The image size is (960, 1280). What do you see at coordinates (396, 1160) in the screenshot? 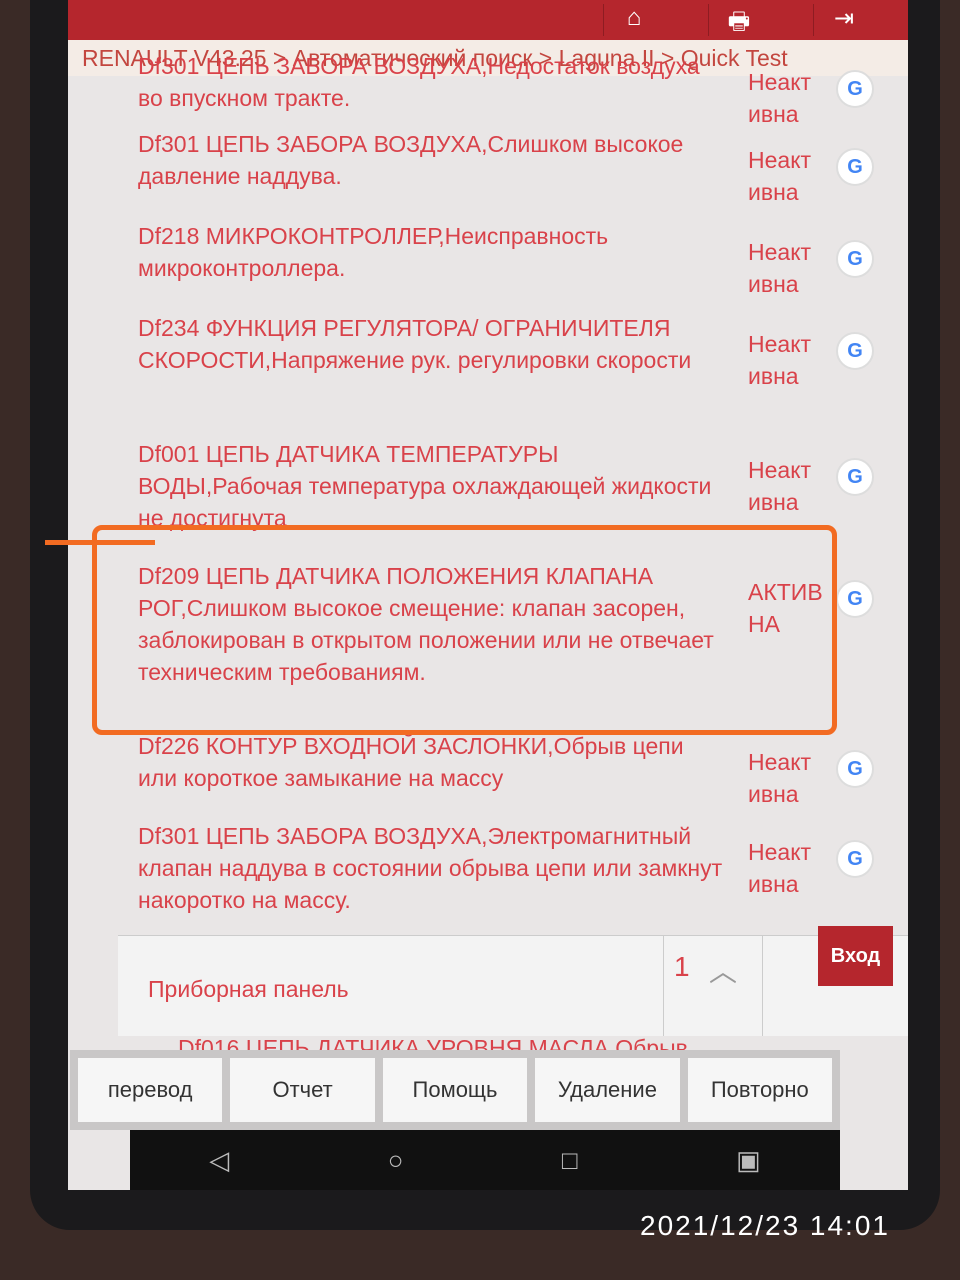
I see `home-circle-icon: ○` at bounding box center [396, 1160].